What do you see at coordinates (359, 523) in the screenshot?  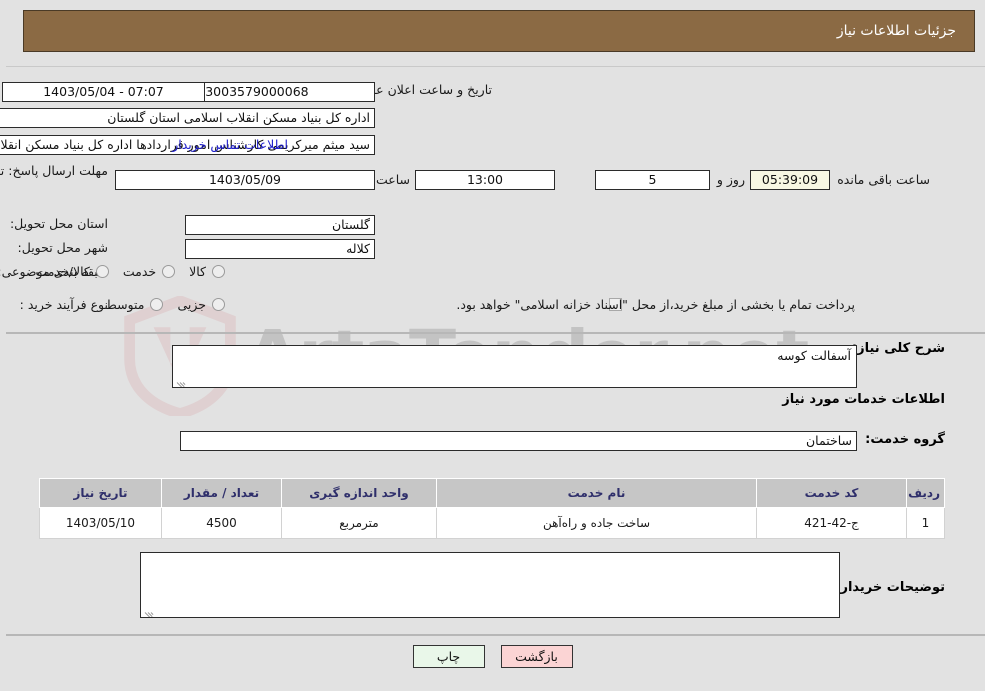 I see `cell-unit: مترمربع` at bounding box center [359, 523].